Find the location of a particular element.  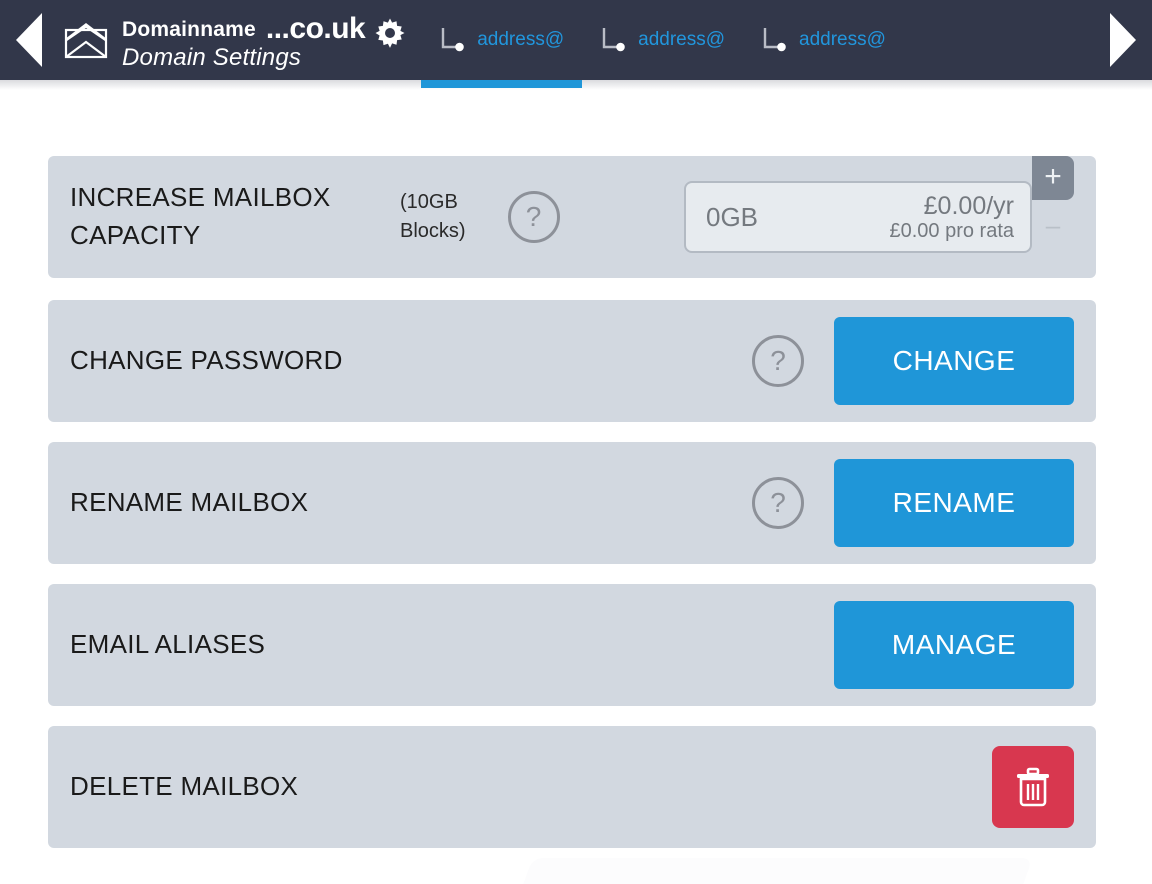

row-change-password: CHANGE PASSWORD ? CHANGE is located at coordinates (572, 361).